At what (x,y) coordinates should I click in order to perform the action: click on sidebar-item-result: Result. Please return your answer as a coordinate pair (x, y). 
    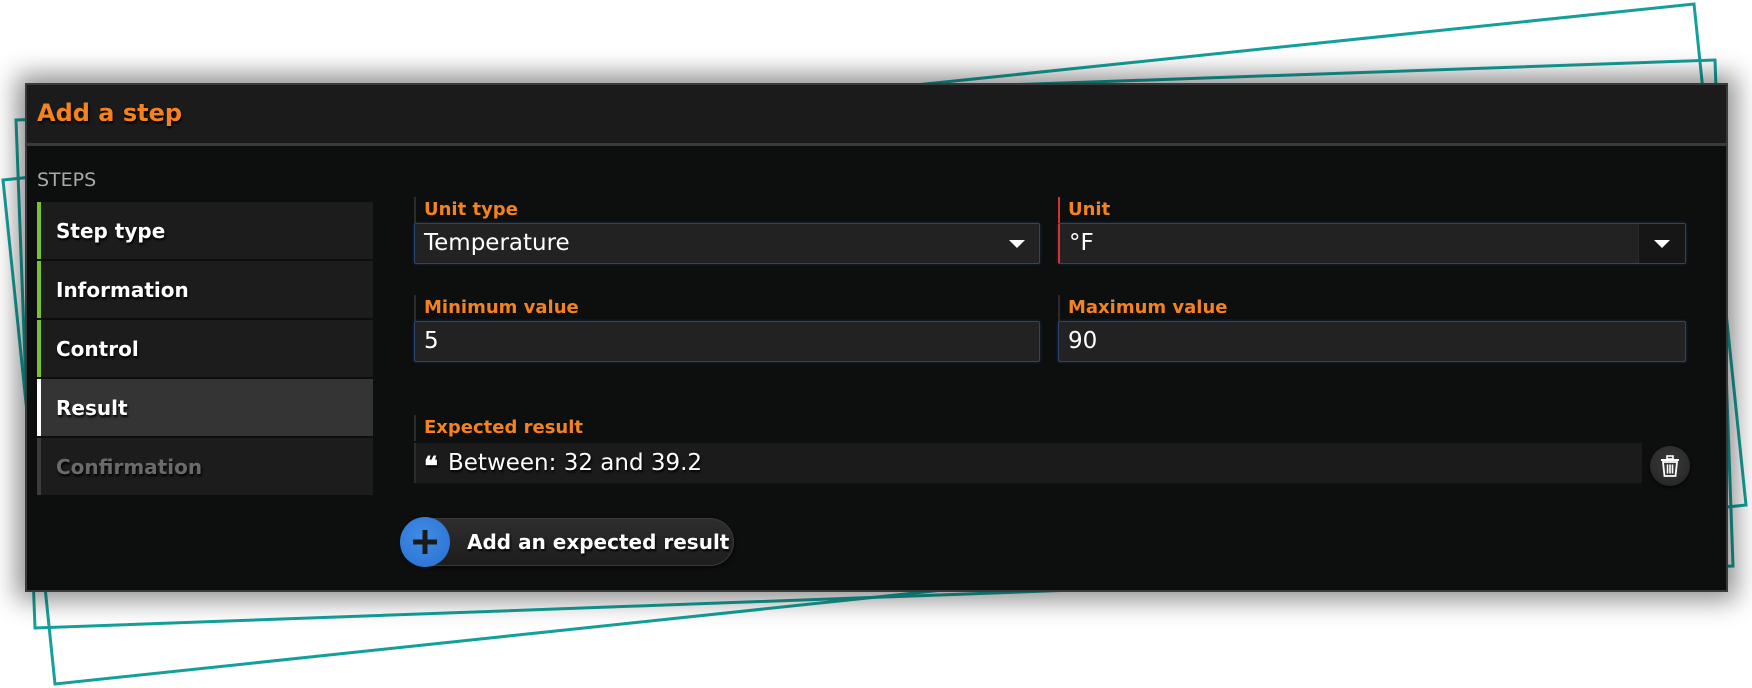
    Looking at the image, I should click on (205, 407).